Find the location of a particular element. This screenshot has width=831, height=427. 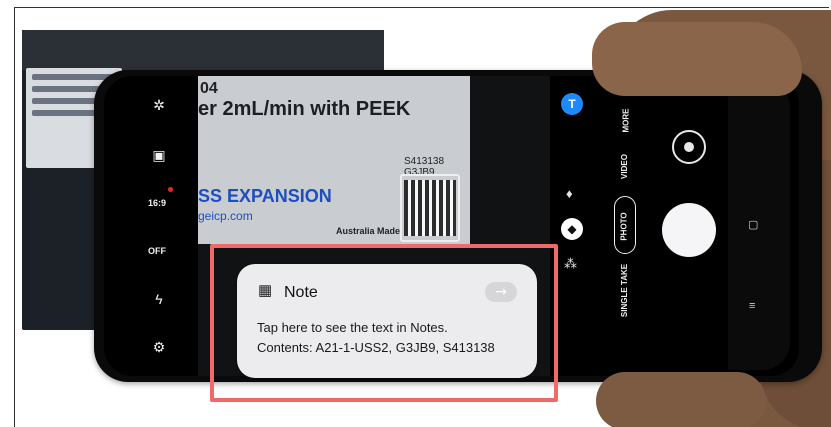

document-made: Australia Made is located at coordinates (368, 231).